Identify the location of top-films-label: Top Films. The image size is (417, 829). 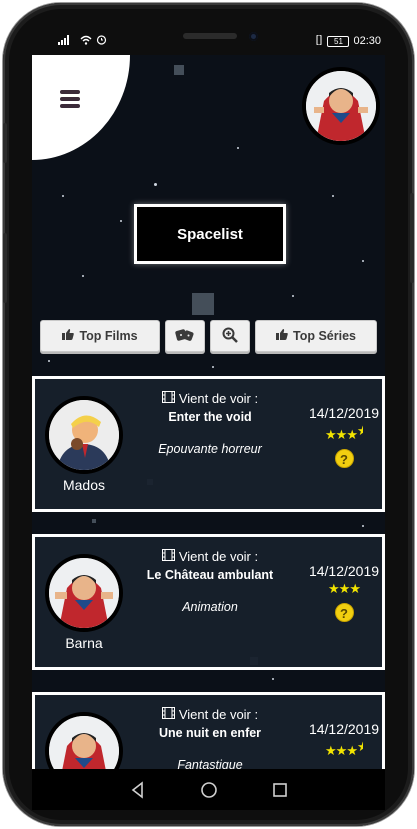
(108, 336).